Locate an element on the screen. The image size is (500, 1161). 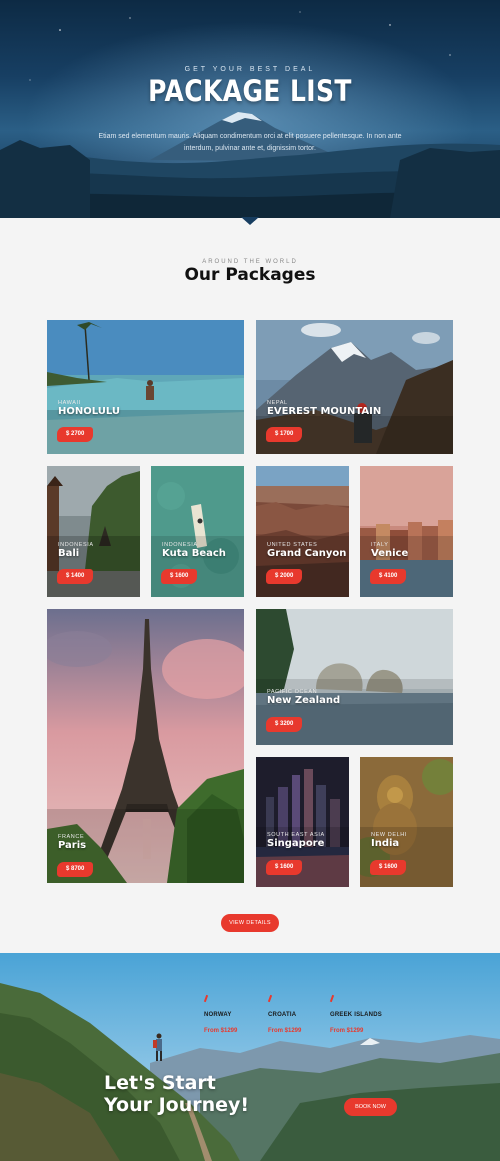
package-card-india: NEW DELHI India $ 1600 is located at coordinates (406, 822).